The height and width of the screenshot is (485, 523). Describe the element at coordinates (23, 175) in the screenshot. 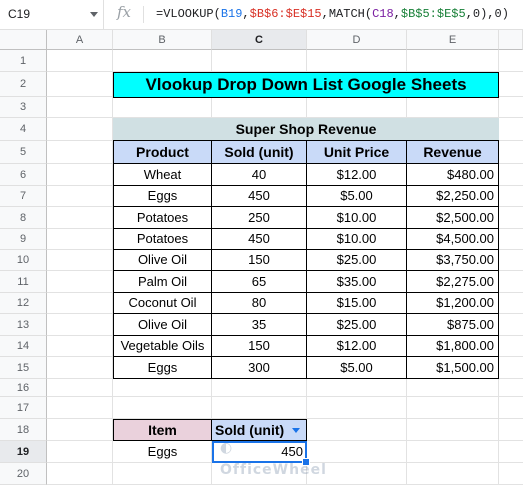

I see `row-header-6: 6` at that location.